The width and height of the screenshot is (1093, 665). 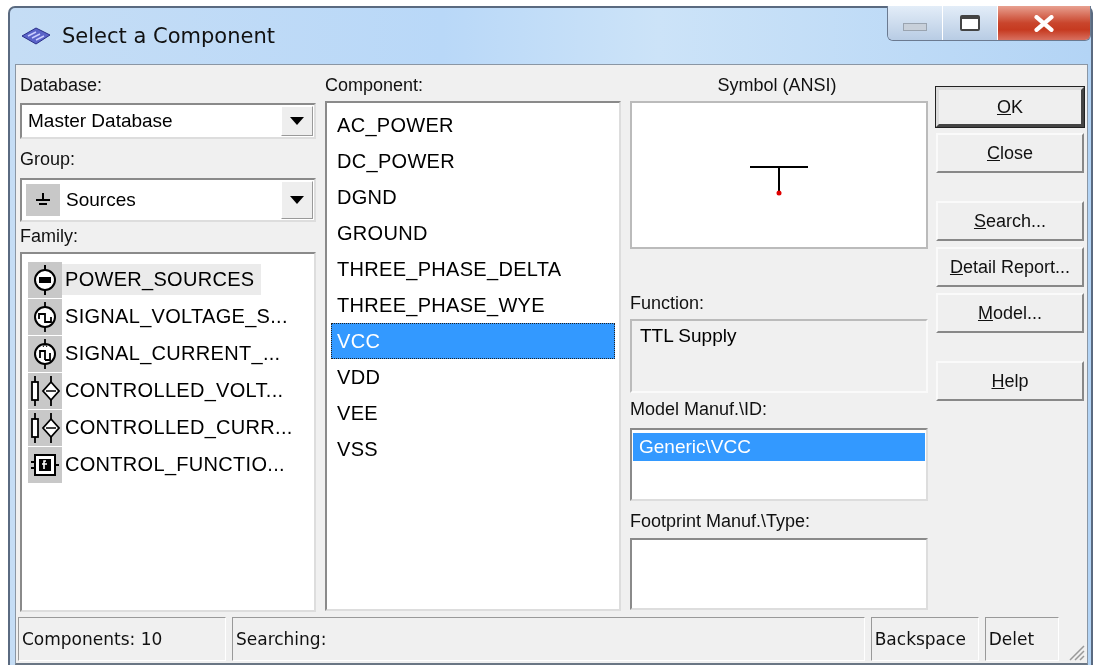 I want to click on power-symbol-drawing, so click(x=779, y=180).